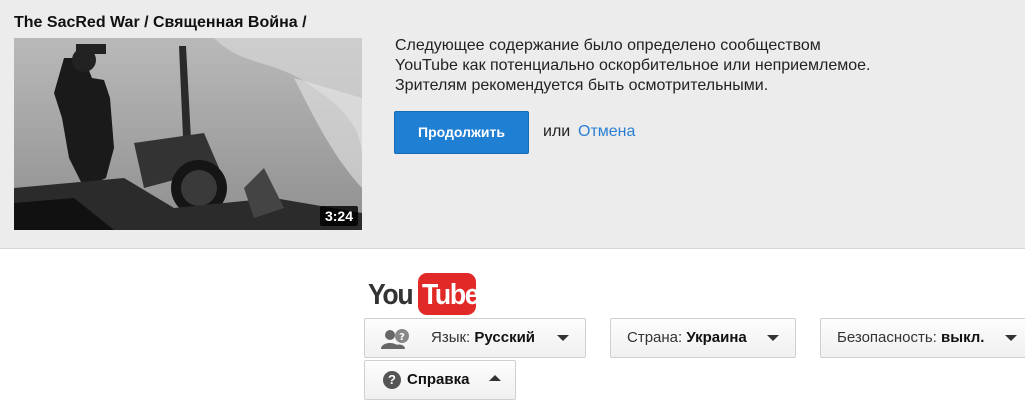 Image resolution: width=1025 pixels, height=410 pixels. I want to click on cancel-link: Отмена, so click(606, 132).